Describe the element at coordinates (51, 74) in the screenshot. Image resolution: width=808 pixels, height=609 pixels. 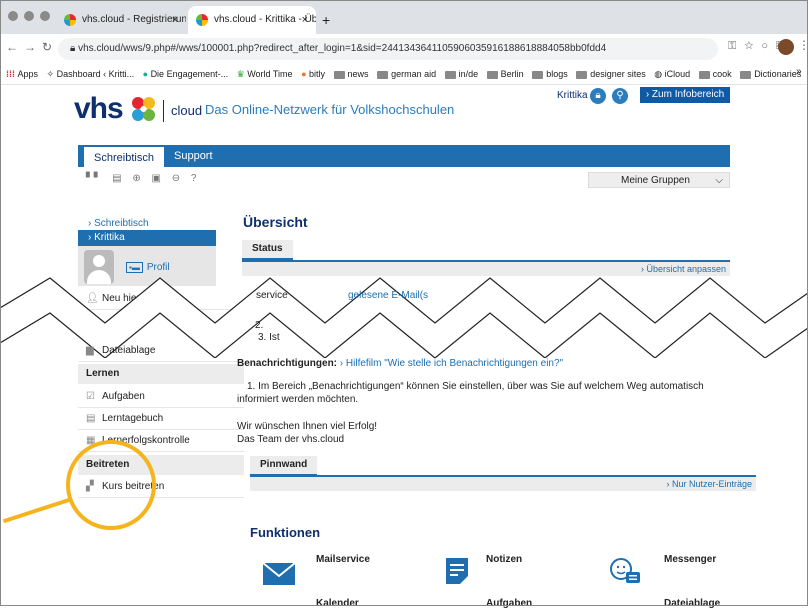
I see `bookmark-icon: ✧` at that location.